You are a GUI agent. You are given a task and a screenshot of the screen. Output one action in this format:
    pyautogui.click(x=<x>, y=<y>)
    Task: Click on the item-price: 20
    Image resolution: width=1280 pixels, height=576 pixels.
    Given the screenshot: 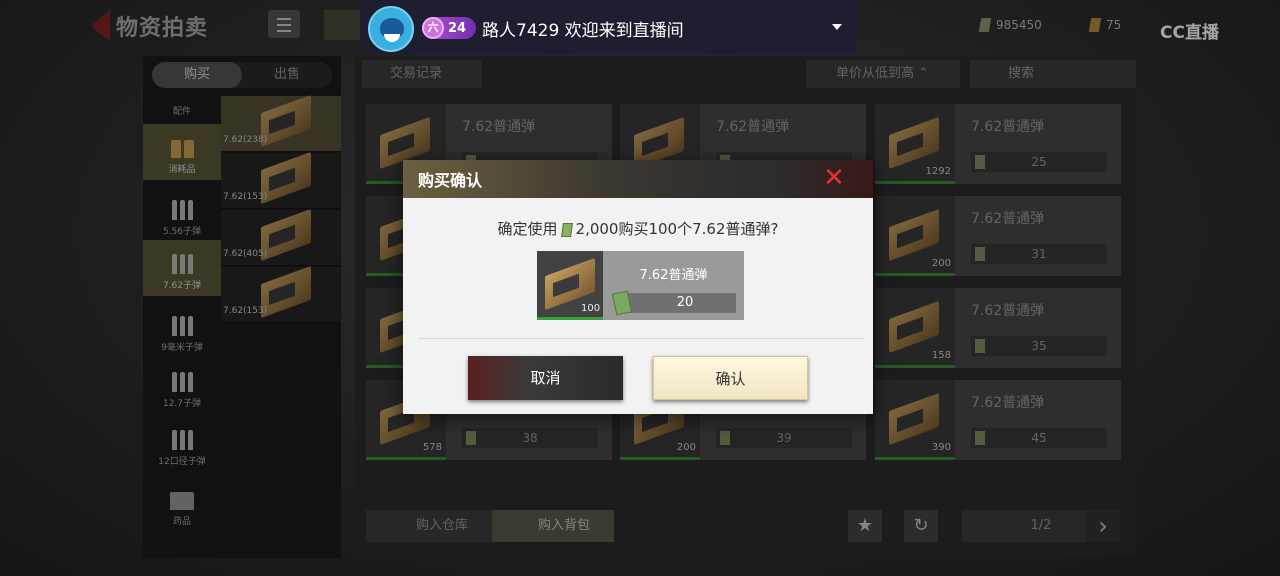 What is the action you would take?
    pyautogui.click(x=685, y=302)
    